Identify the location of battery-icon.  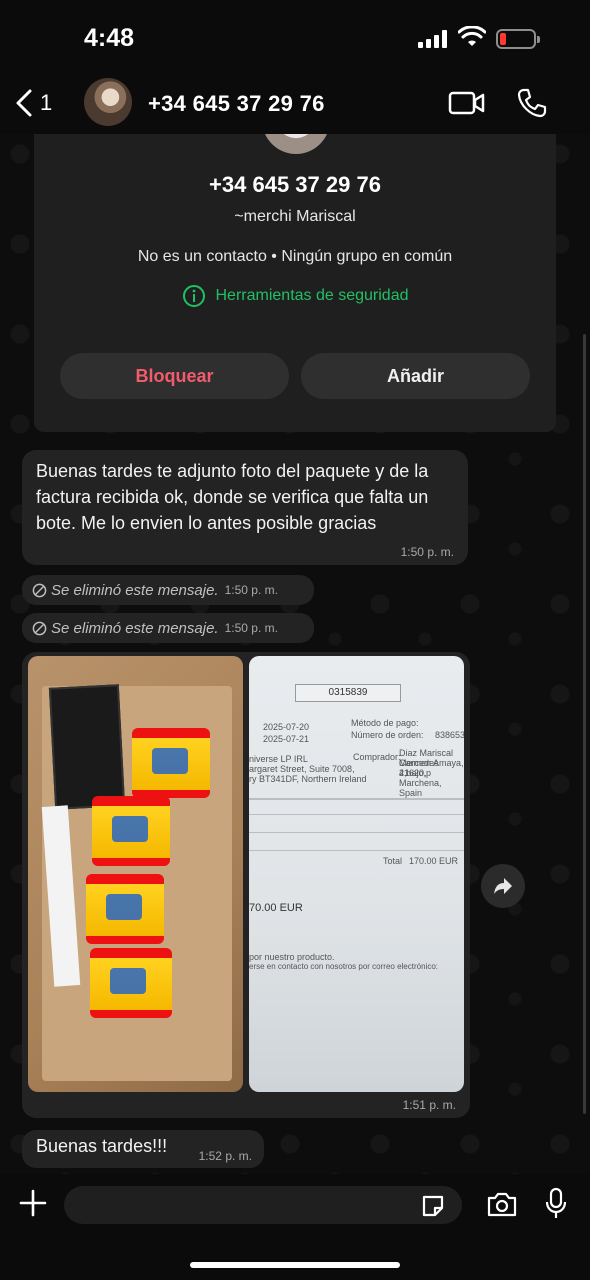
(518, 39).